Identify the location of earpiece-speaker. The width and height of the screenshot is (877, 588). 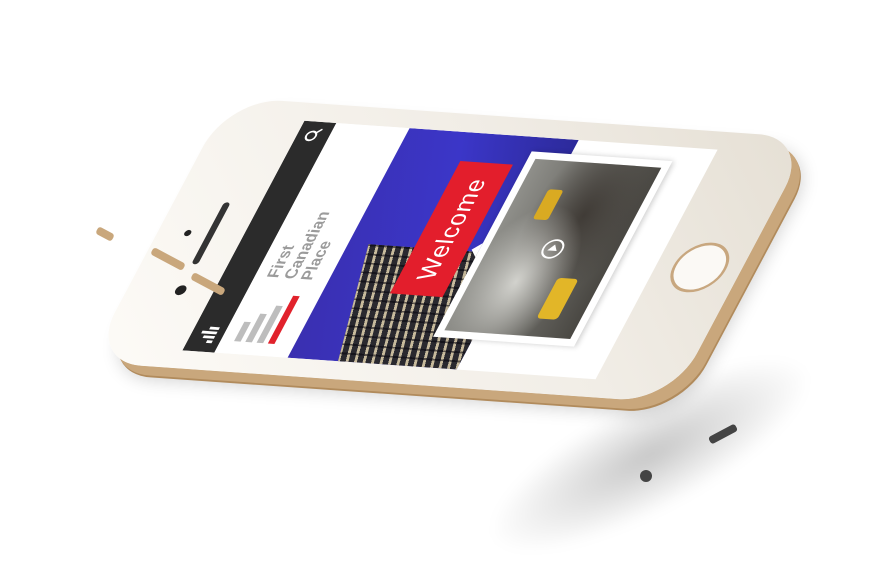
(211, 233).